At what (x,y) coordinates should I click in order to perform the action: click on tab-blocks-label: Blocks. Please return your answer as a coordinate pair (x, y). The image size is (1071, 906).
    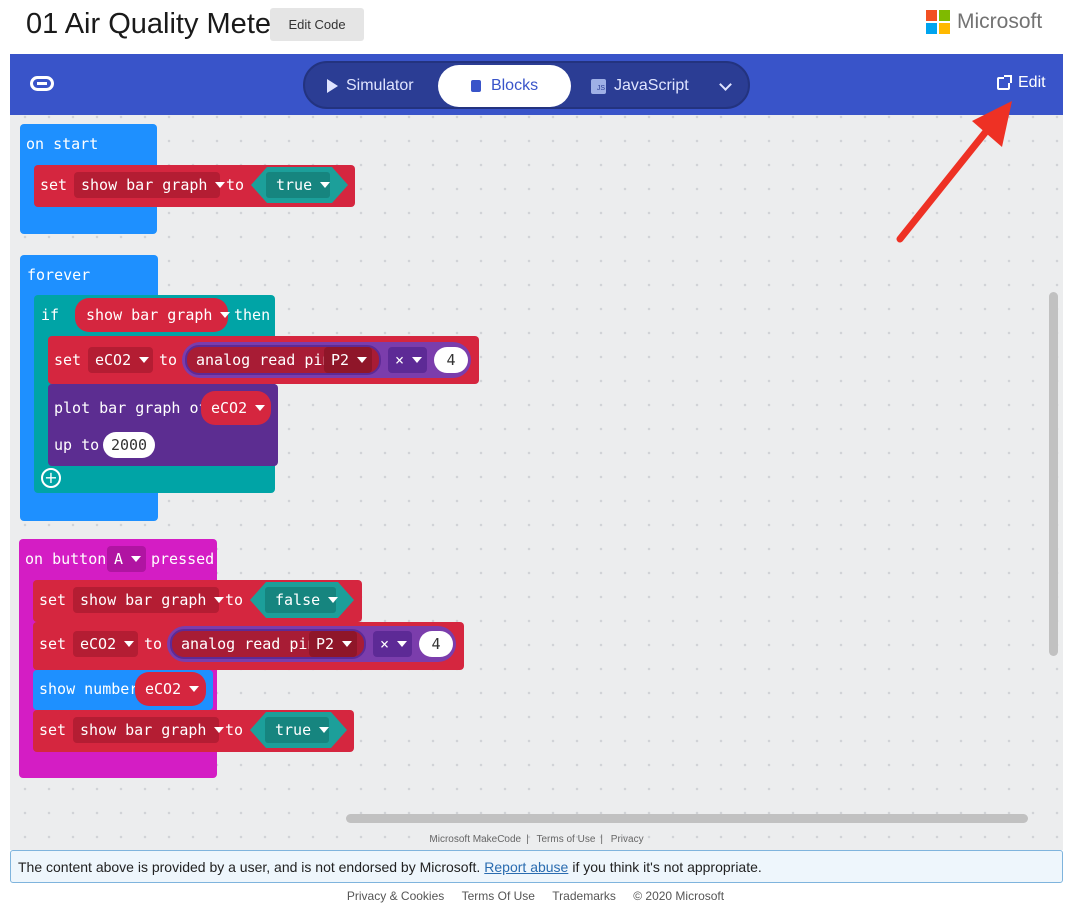
    Looking at the image, I should click on (514, 85).